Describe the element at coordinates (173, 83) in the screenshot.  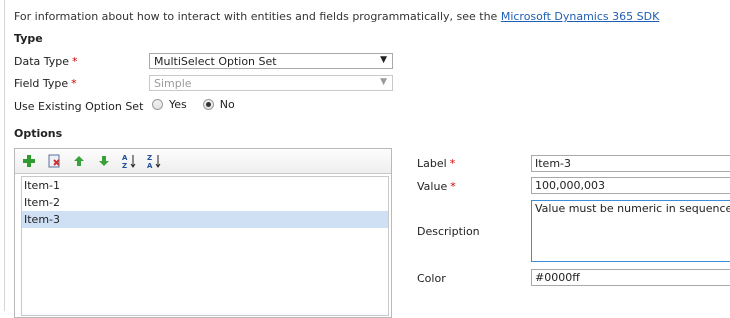
I see `field-type-value: Simple` at that location.